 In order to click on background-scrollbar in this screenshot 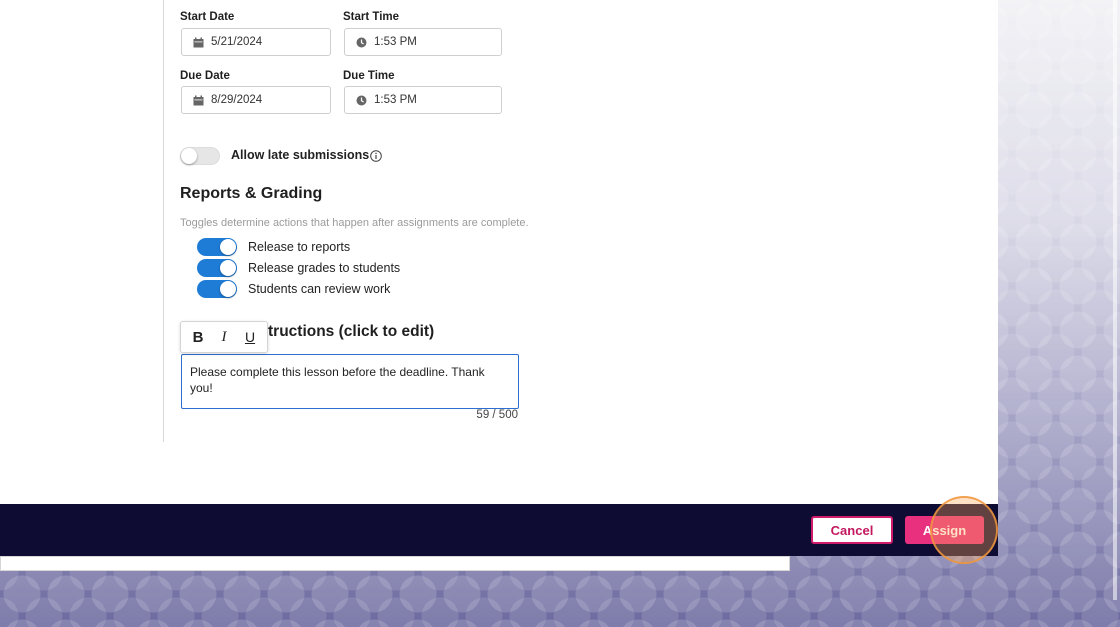, I will do `click(1115, 300)`.